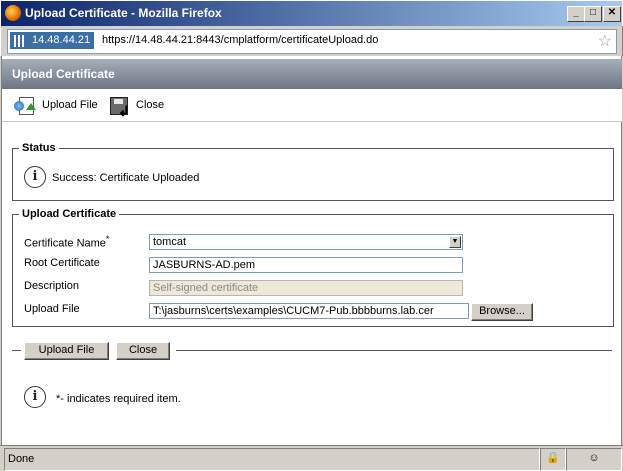  I want to click on status-legend: Status, so click(39, 148).